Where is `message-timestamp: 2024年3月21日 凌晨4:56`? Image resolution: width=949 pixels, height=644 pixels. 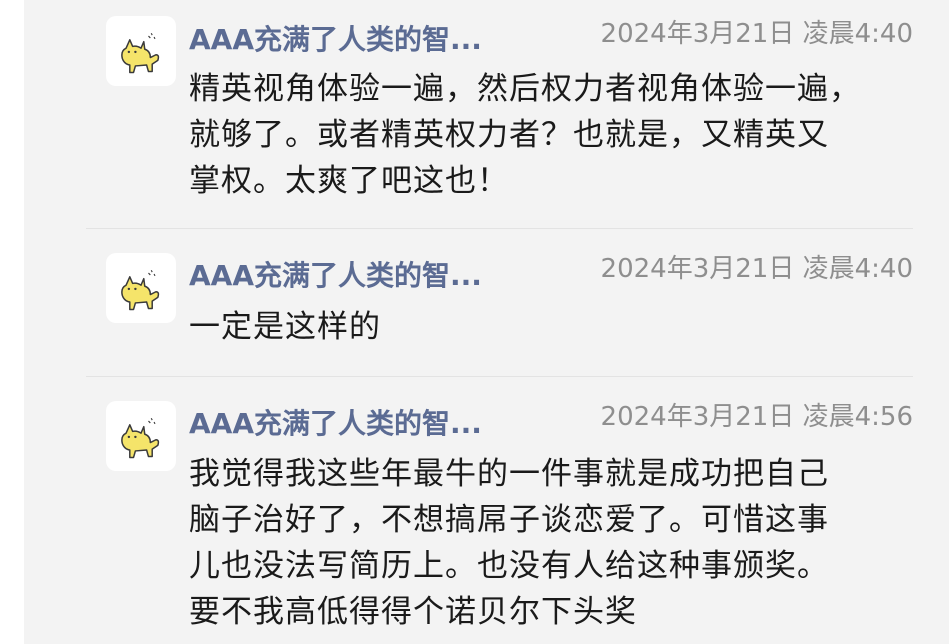
message-timestamp: 2024年3月21日 凌晨4:56 is located at coordinates (756, 417).